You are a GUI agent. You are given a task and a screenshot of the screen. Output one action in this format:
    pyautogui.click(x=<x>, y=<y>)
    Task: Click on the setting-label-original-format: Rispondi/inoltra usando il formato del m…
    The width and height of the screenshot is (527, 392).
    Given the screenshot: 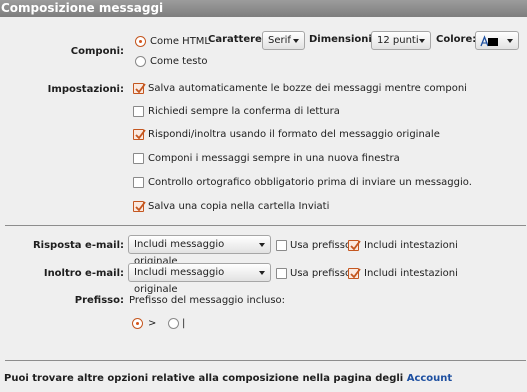 What is the action you would take?
    pyautogui.click(x=294, y=134)
    